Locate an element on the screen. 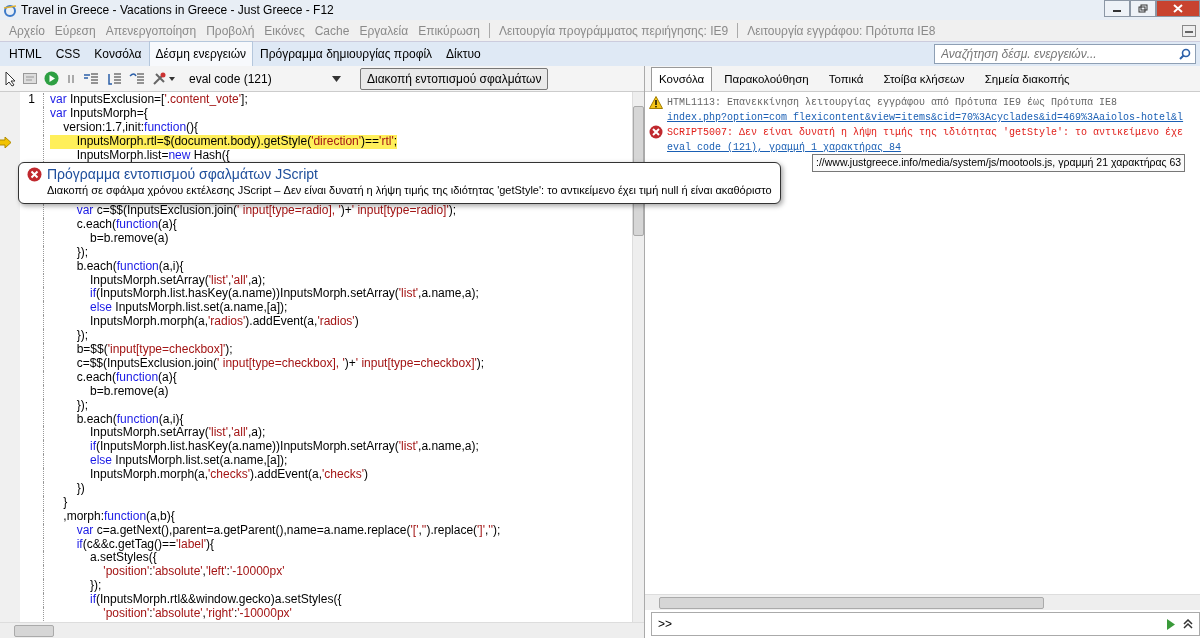  break-button: Διακοπή εντοπισμού σφαλμάτων is located at coordinates (454, 78).